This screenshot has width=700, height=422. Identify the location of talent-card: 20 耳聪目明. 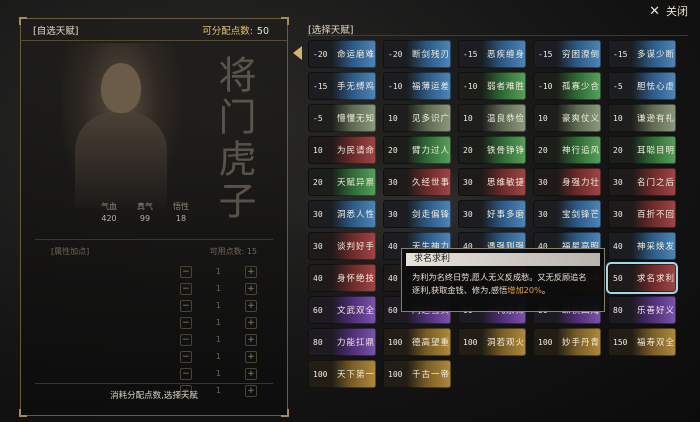
(642, 150).